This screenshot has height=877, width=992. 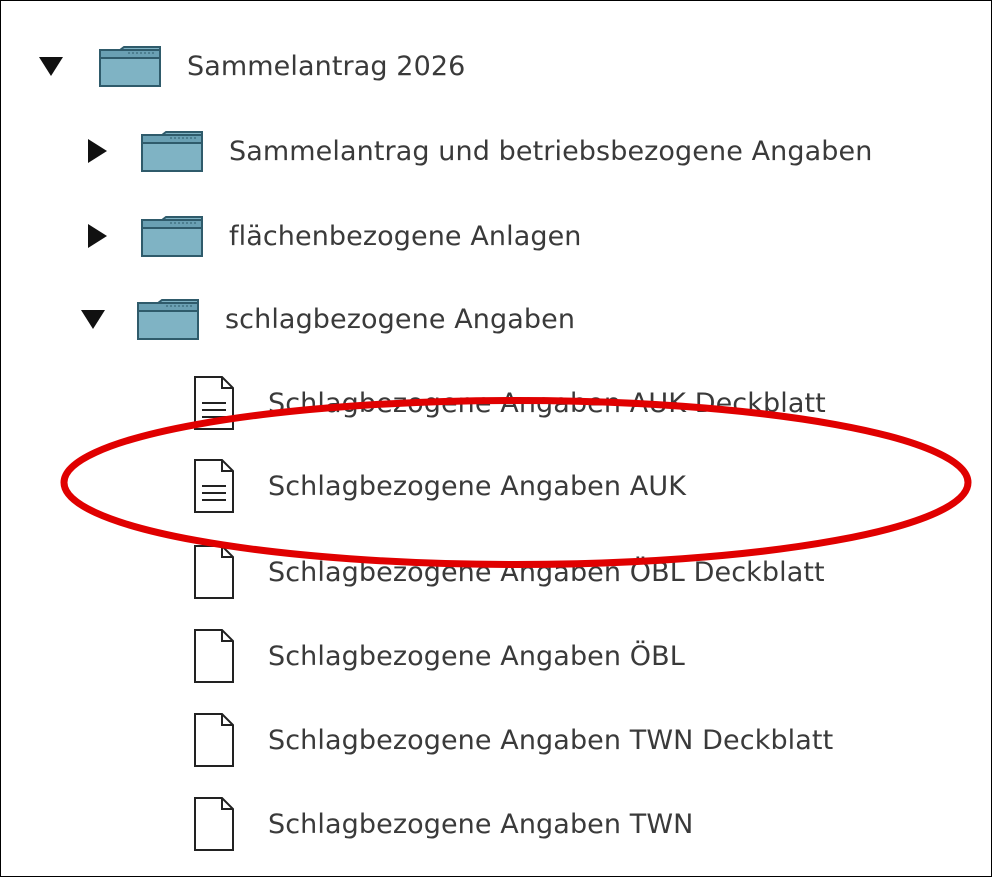 What do you see at coordinates (477, 486) in the screenshot?
I see `tree-node-label: Schlagbezogene Angaben AUK` at bounding box center [477, 486].